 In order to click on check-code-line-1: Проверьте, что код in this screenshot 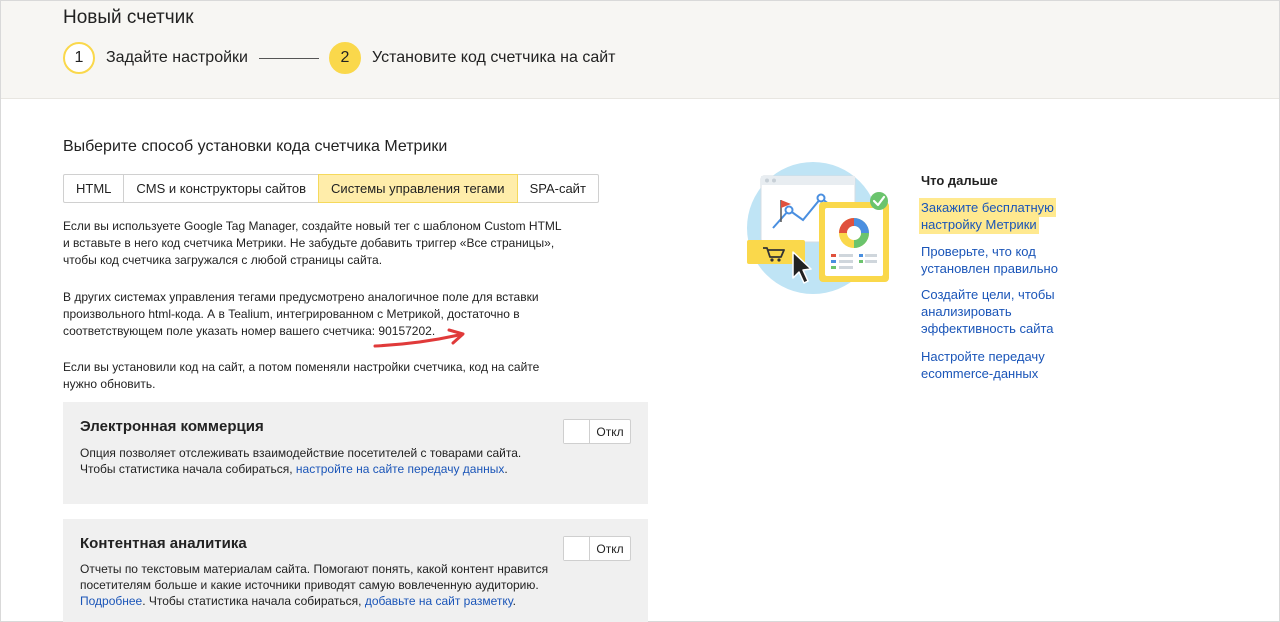, I will do `click(978, 251)`.